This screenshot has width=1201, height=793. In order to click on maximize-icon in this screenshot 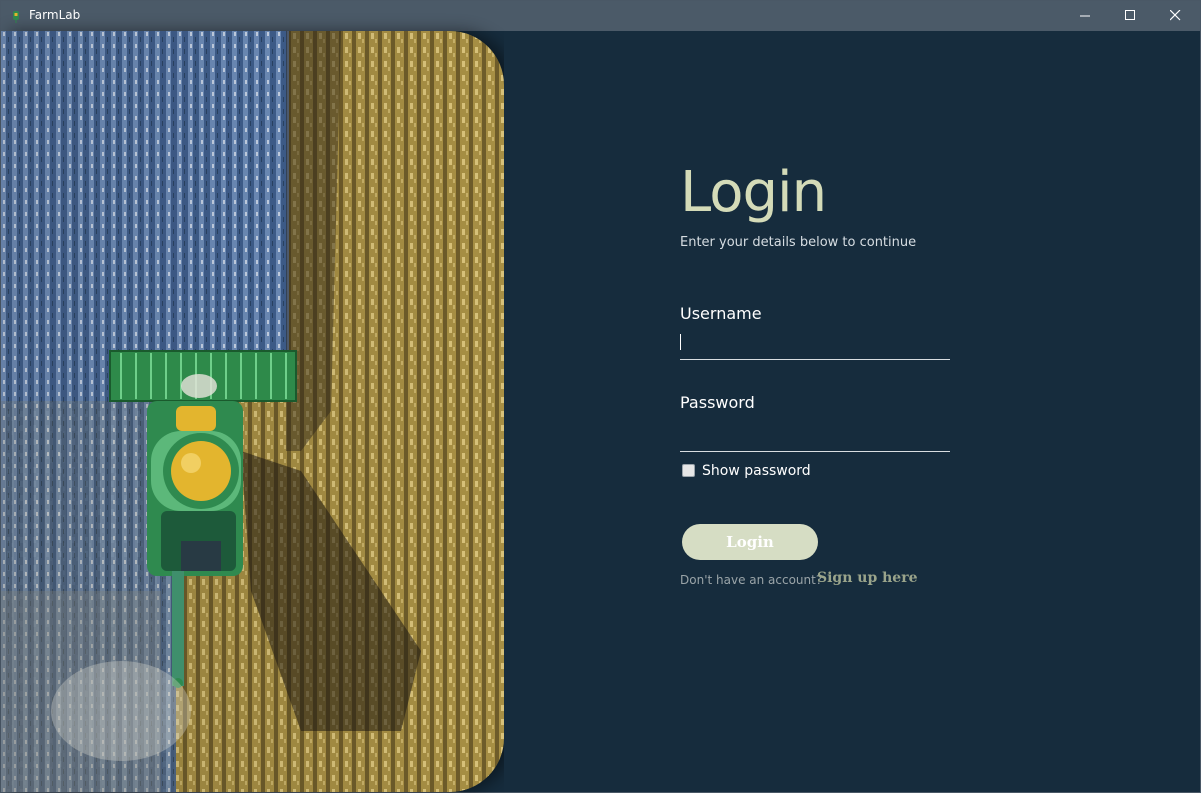, I will do `click(1130, 15)`.